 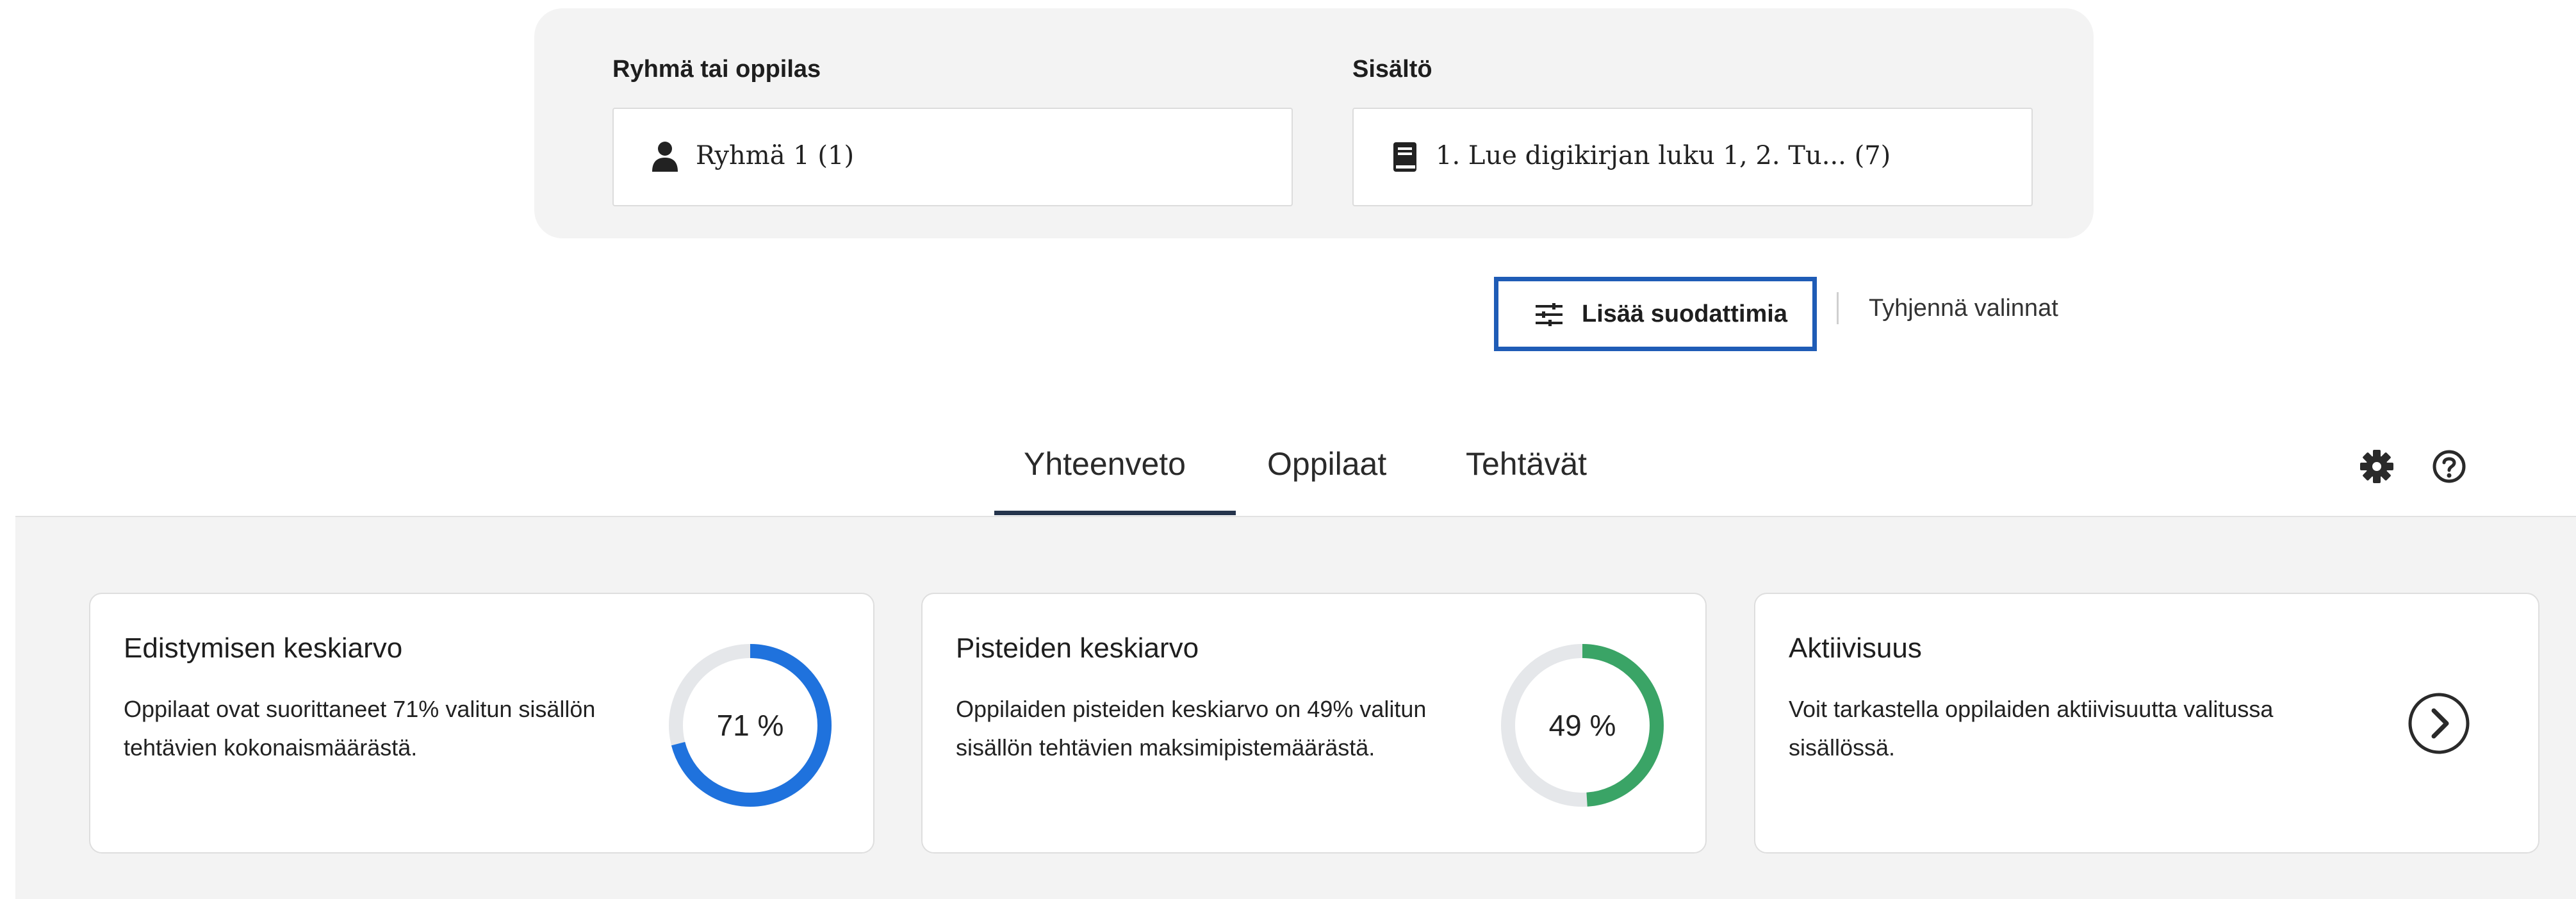 What do you see at coordinates (750, 725) in the screenshot?
I see `progress-value: 71 %` at bounding box center [750, 725].